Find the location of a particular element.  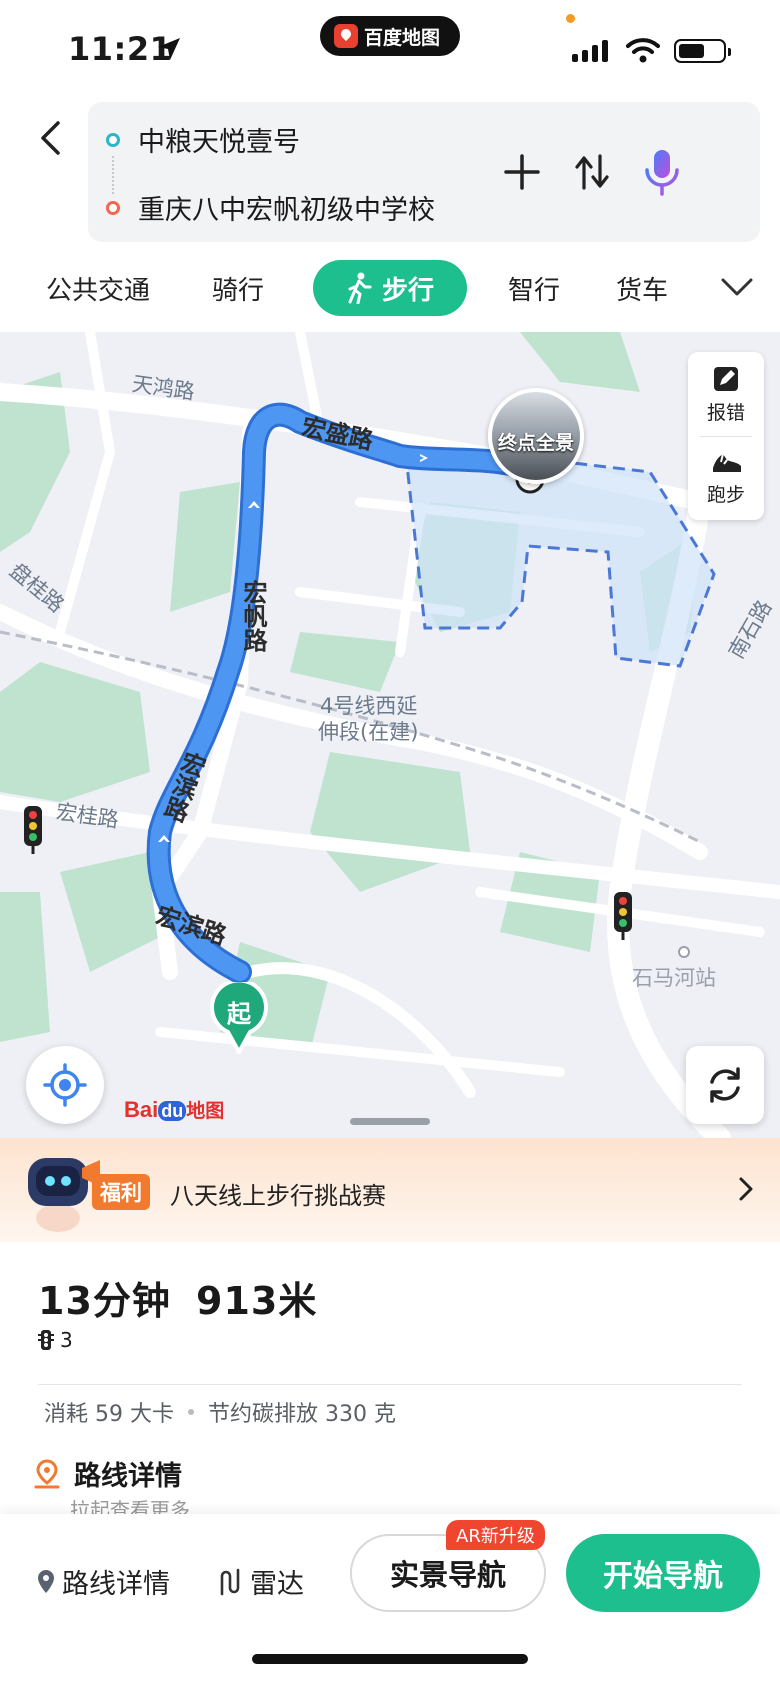

walking-icon is located at coordinates (360, 288).